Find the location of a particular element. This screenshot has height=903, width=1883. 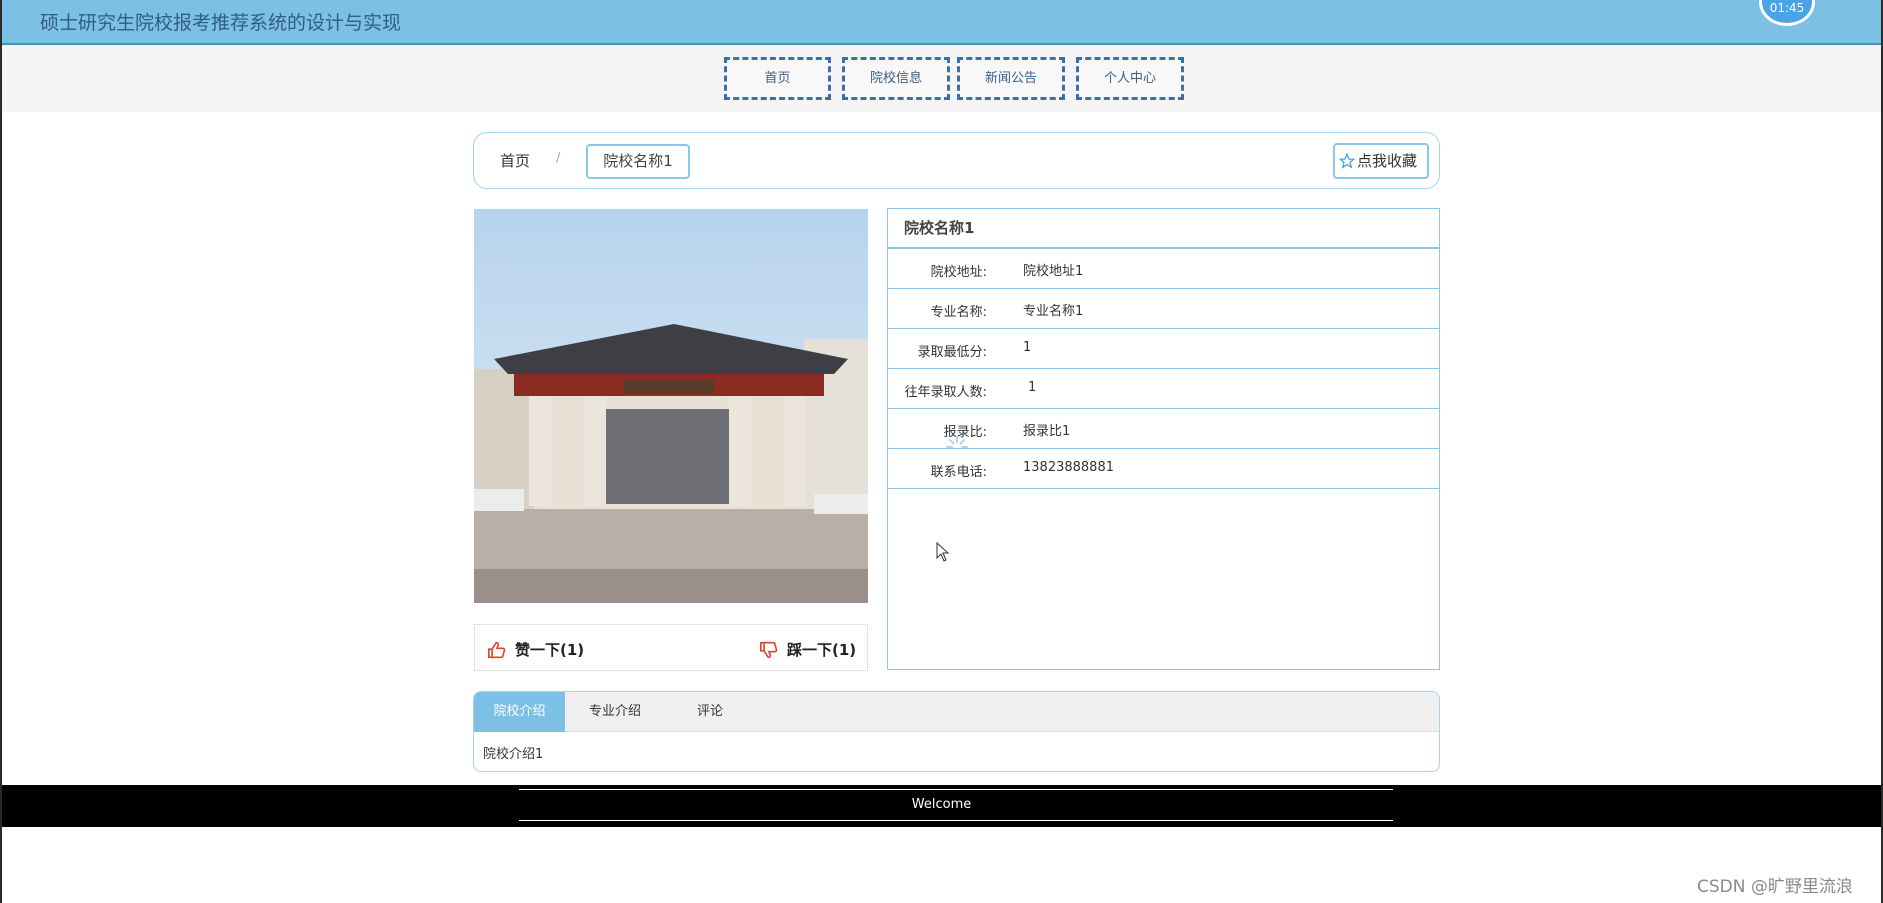

detail-tabs: 院校介绍 专业介绍 评论 院校介绍1 is located at coordinates (956, 731).